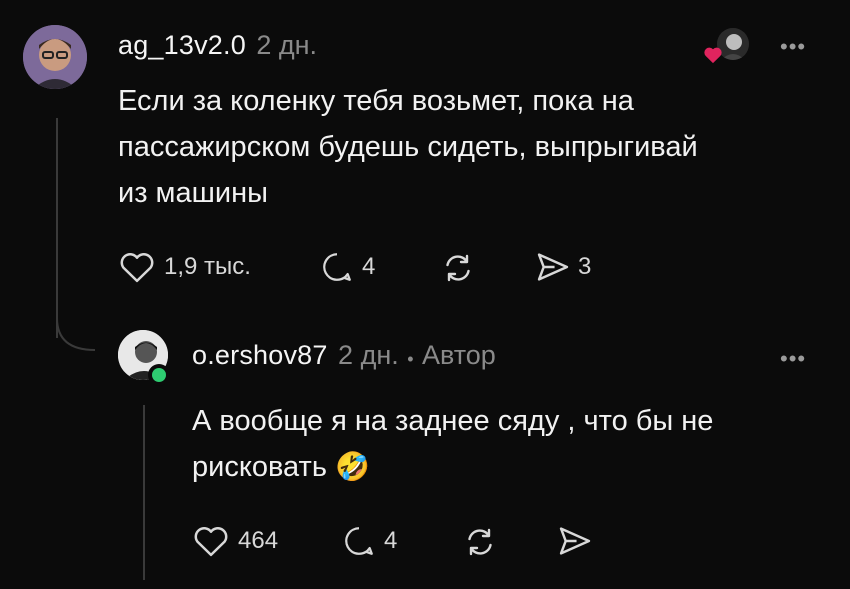  I want to click on online-indicator, so click(159, 375).